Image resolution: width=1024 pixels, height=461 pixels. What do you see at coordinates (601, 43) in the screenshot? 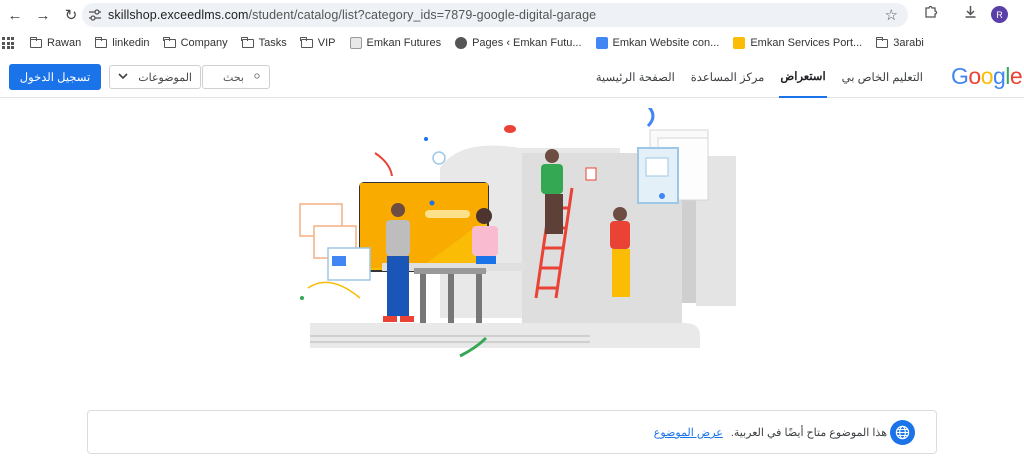
I see `docs-icon` at bounding box center [601, 43].